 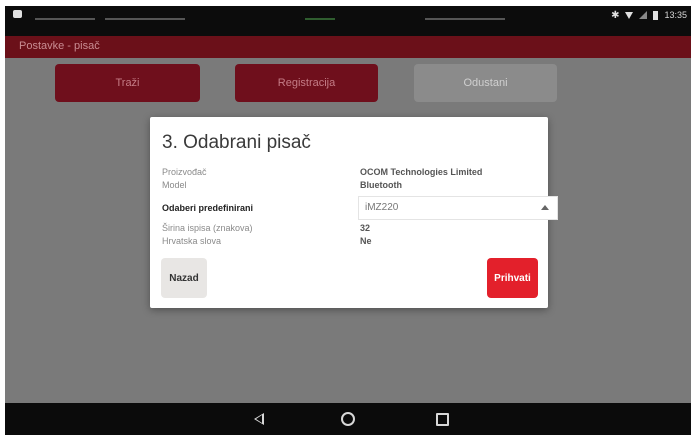 What do you see at coordinates (208, 208) in the screenshot?
I see `predefined-label: Odaberi predefinirani` at bounding box center [208, 208].